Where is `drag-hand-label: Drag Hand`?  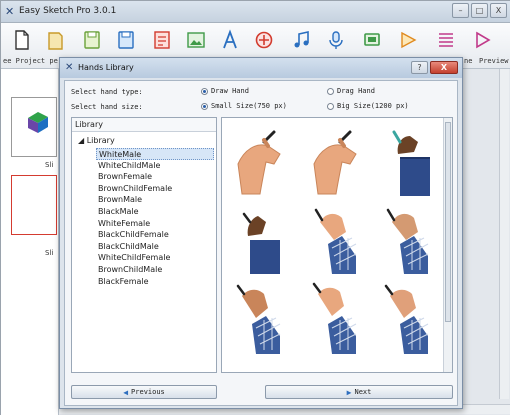
drag-hand-label: Drag Hand is located at coordinates (356, 91).